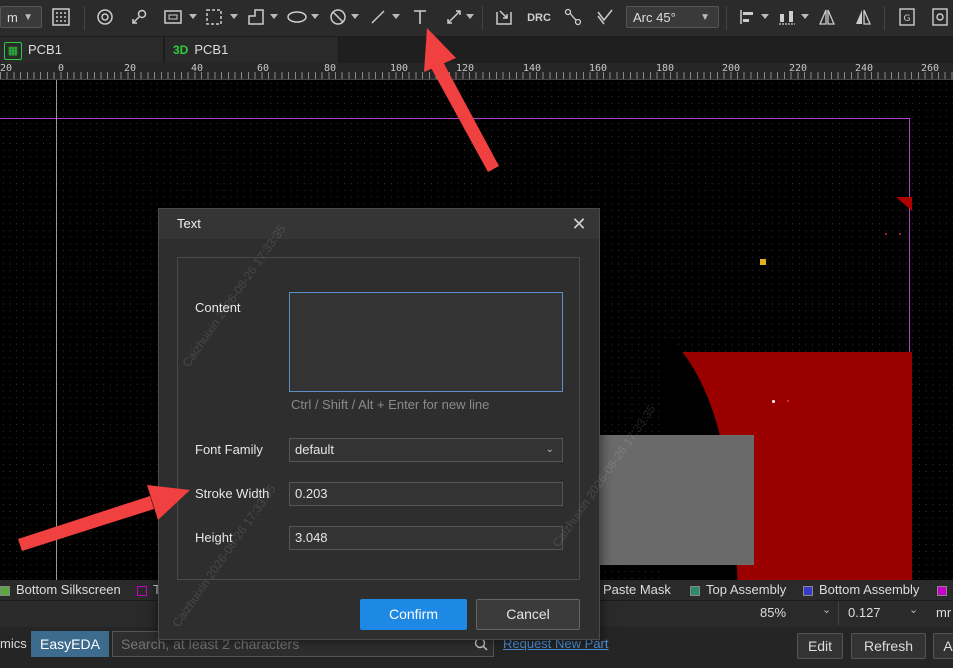  I want to click on stroke-width-input: 0.203, so click(426, 494).